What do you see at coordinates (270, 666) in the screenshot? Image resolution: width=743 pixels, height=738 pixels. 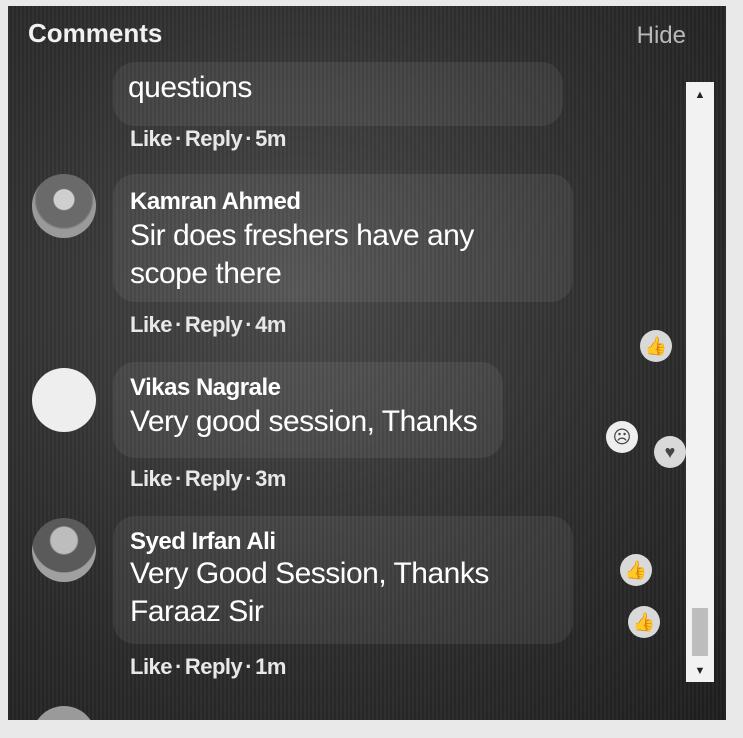 I see `comment-time: 1m` at bounding box center [270, 666].